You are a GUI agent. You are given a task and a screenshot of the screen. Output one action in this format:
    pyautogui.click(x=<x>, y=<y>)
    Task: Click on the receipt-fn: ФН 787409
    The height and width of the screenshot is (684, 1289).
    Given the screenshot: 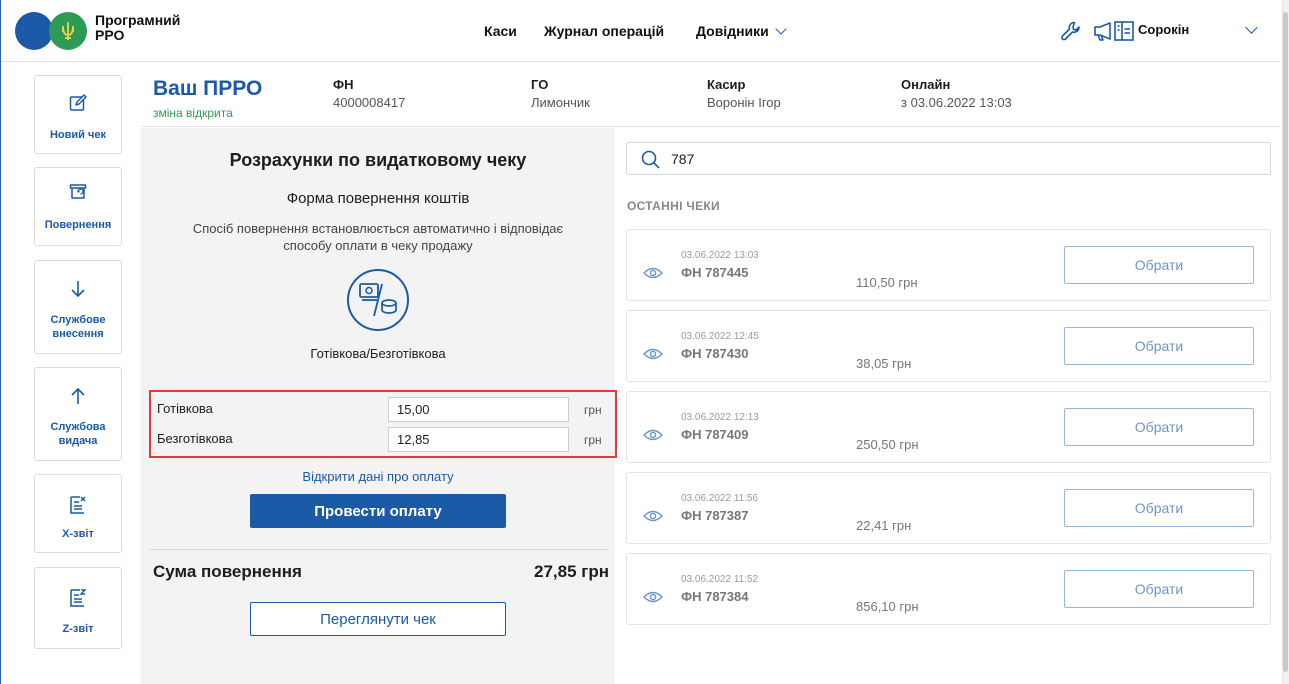 What is the action you would take?
    pyautogui.click(x=715, y=434)
    